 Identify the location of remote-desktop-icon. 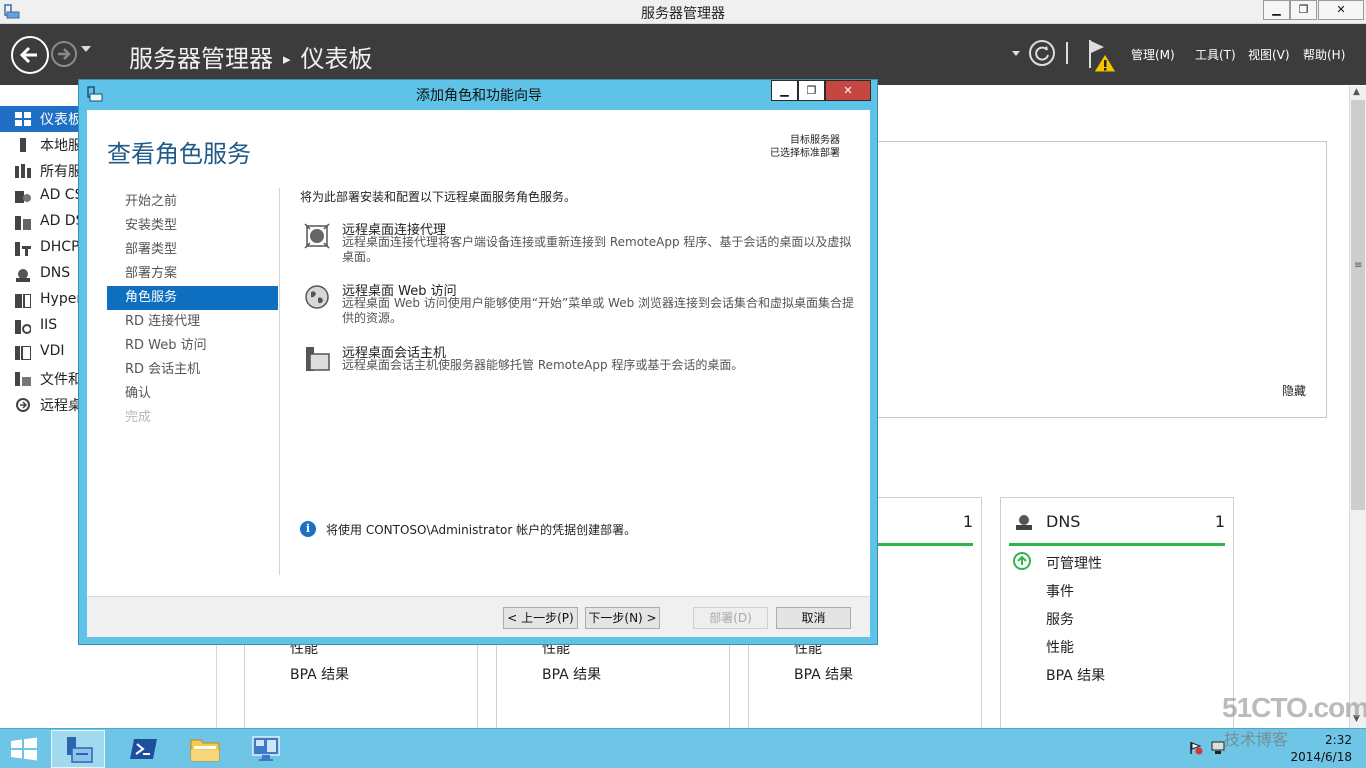
(23, 405).